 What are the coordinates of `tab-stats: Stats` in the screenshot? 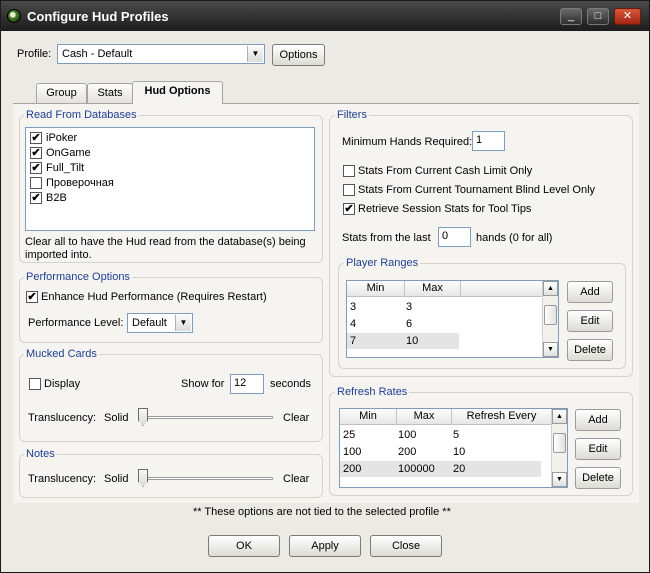 It's located at (110, 93).